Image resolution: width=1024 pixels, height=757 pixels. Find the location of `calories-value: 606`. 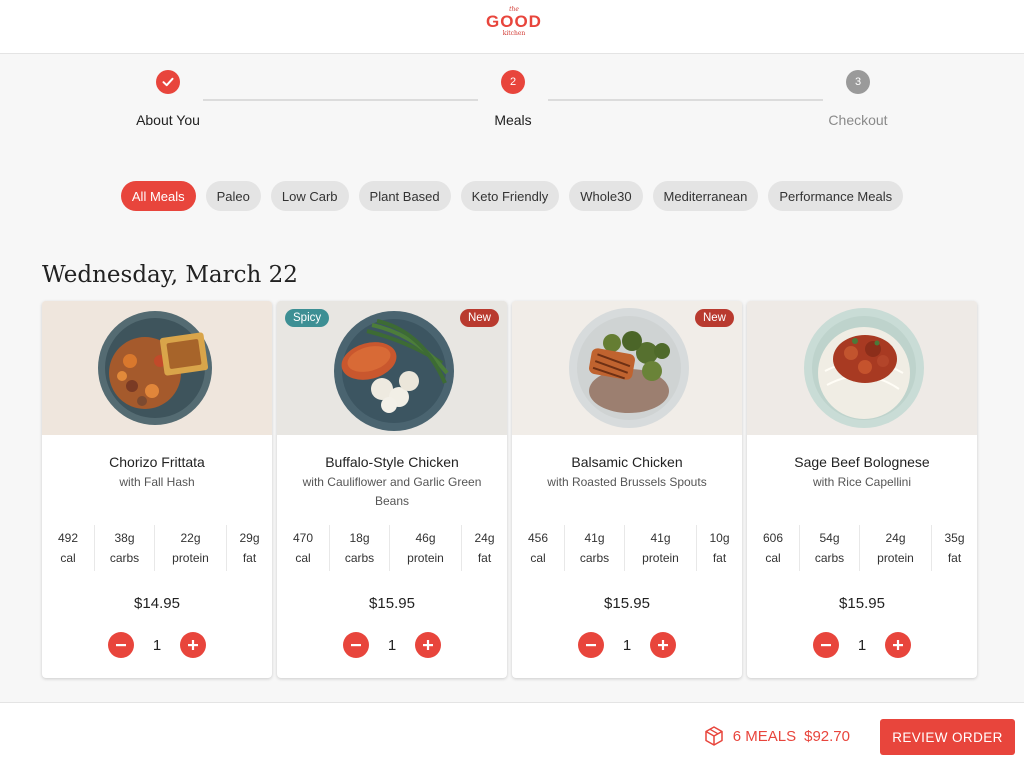

calories-value: 606 is located at coordinates (773, 538).